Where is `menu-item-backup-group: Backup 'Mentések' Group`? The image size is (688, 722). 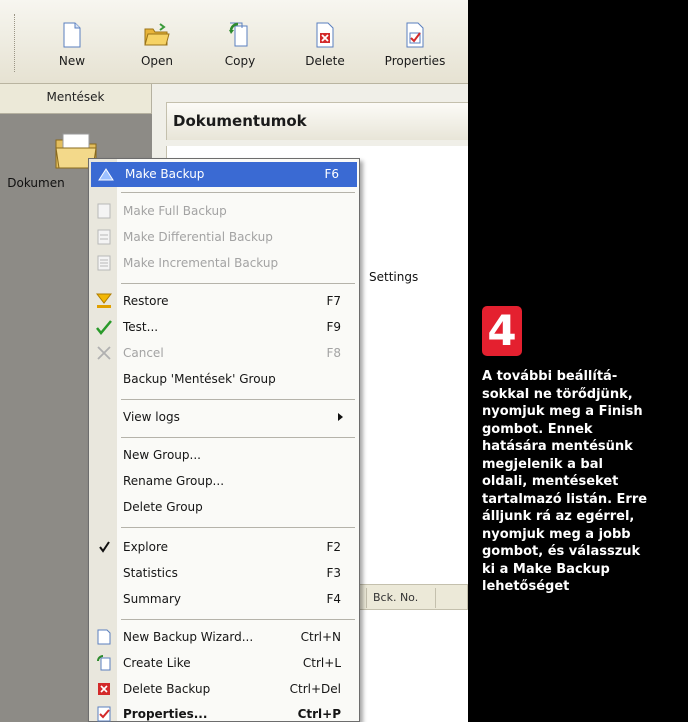 menu-item-backup-group: Backup 'Mentések' Group is located at coordinates (224, 379).